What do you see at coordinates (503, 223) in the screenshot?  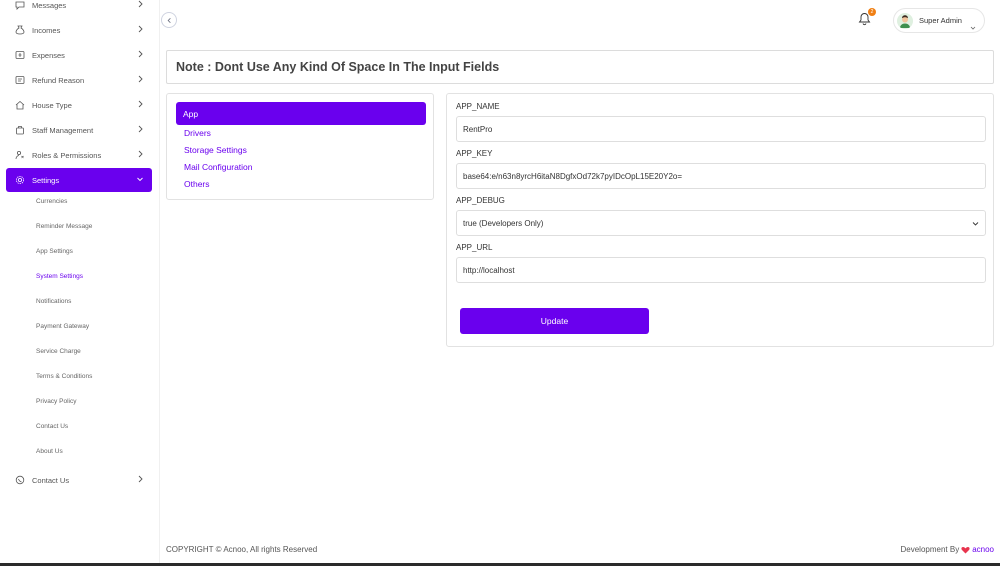 I see `app-debug-selected-value: true (Developers Only)` at bounding box center [503, 223].